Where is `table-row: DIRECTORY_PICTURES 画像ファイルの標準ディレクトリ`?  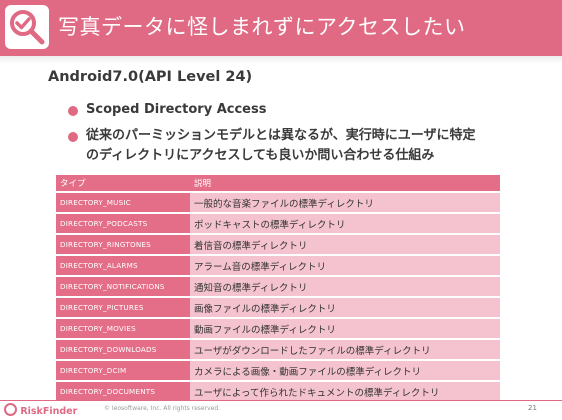
table-row: DIRECTORY_PICTURES 画像ファイルの標準ディレクトリ is located at coordinates (278, 307).